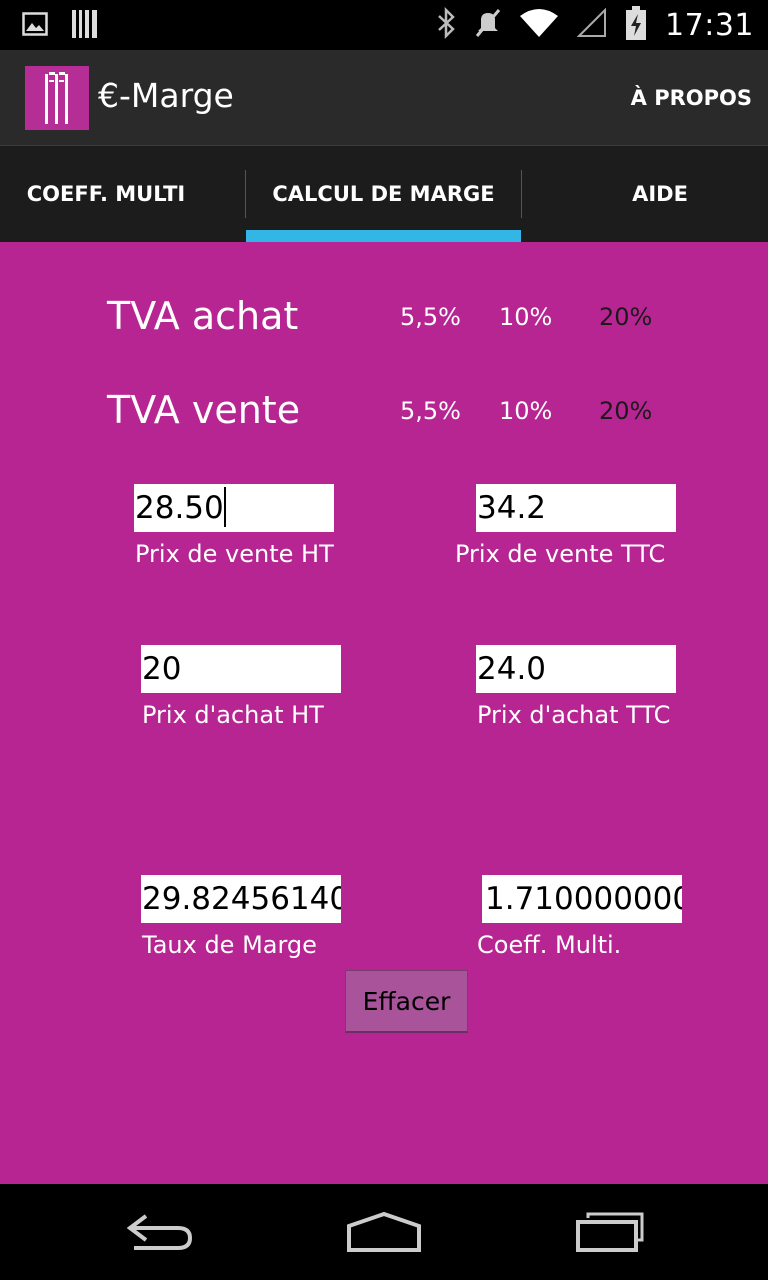  I want to click on prix-achat-ttc-label: Prix d'achat TTC, so click(574, 715).